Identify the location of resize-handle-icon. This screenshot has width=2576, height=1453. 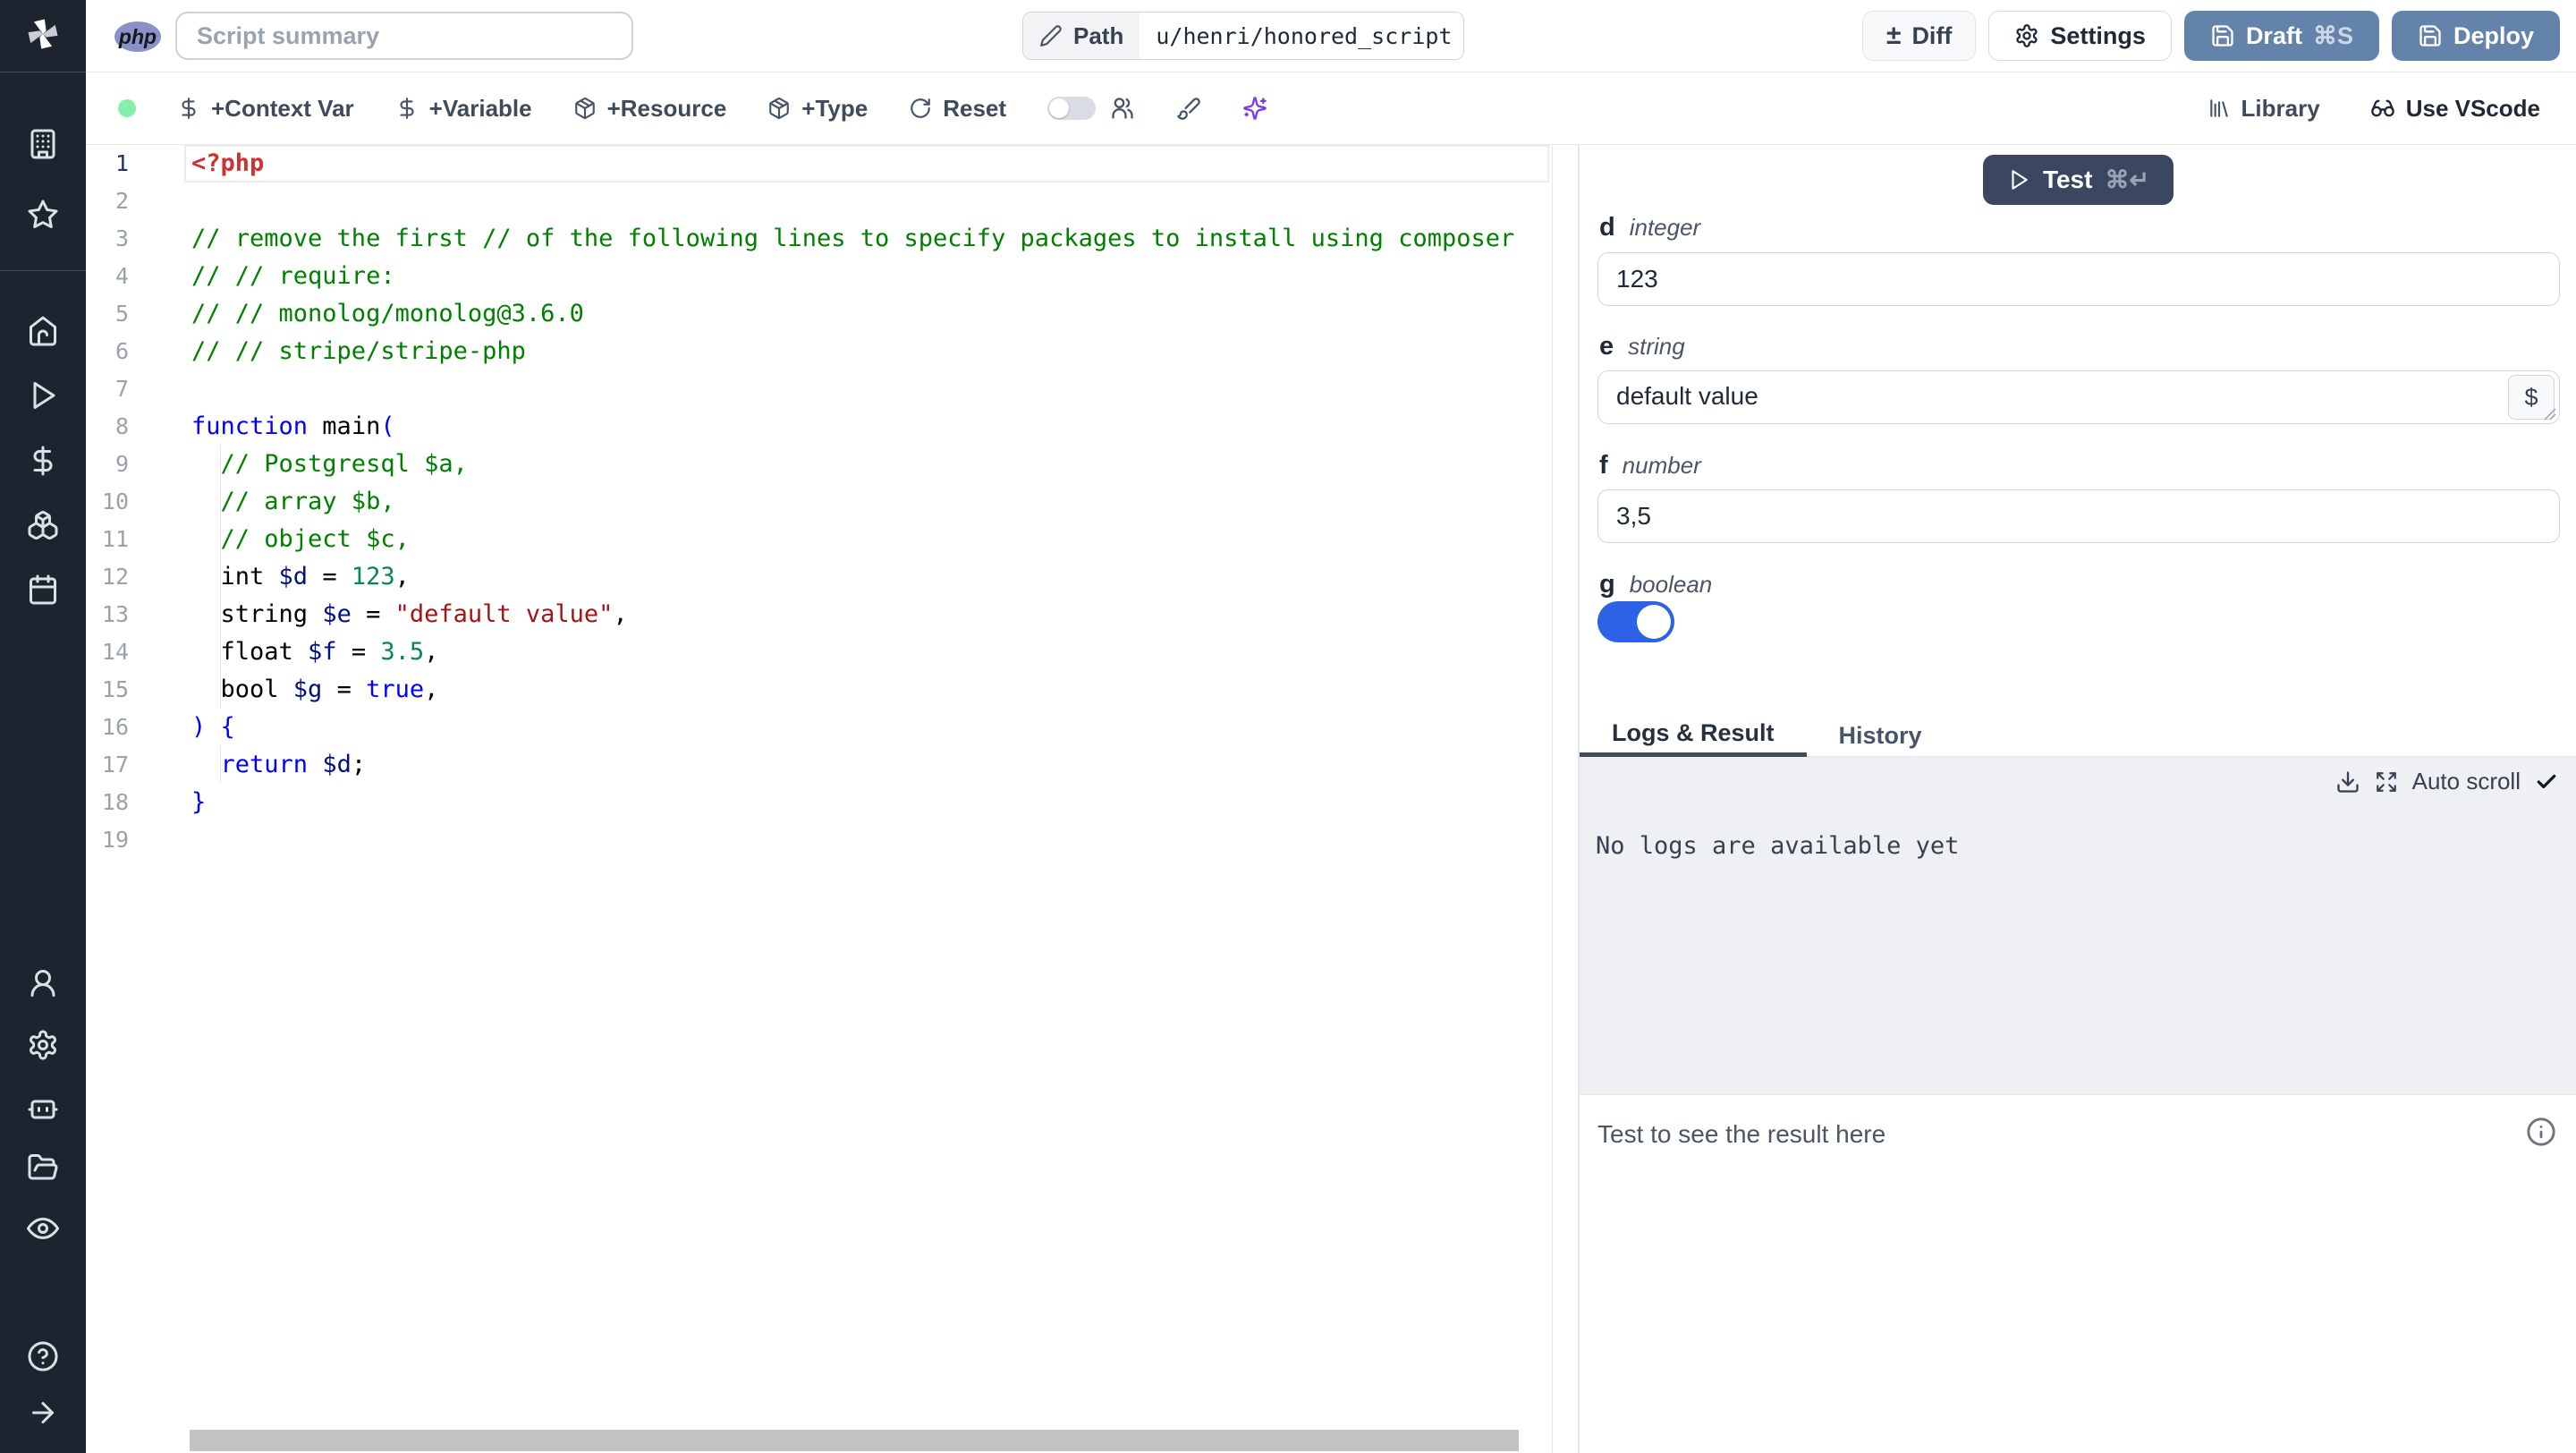
(2550, 414).